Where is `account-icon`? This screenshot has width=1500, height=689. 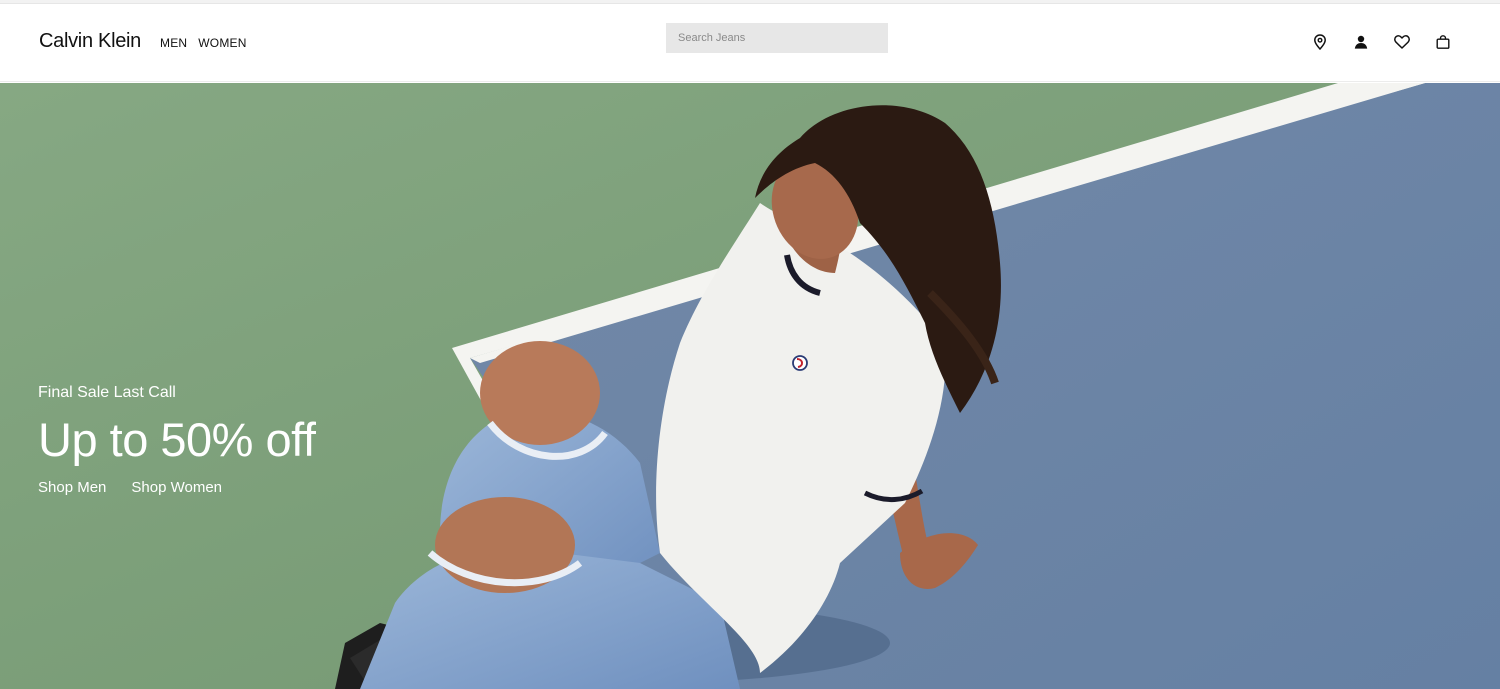 account-icon is located at coordinates (1361, 42).